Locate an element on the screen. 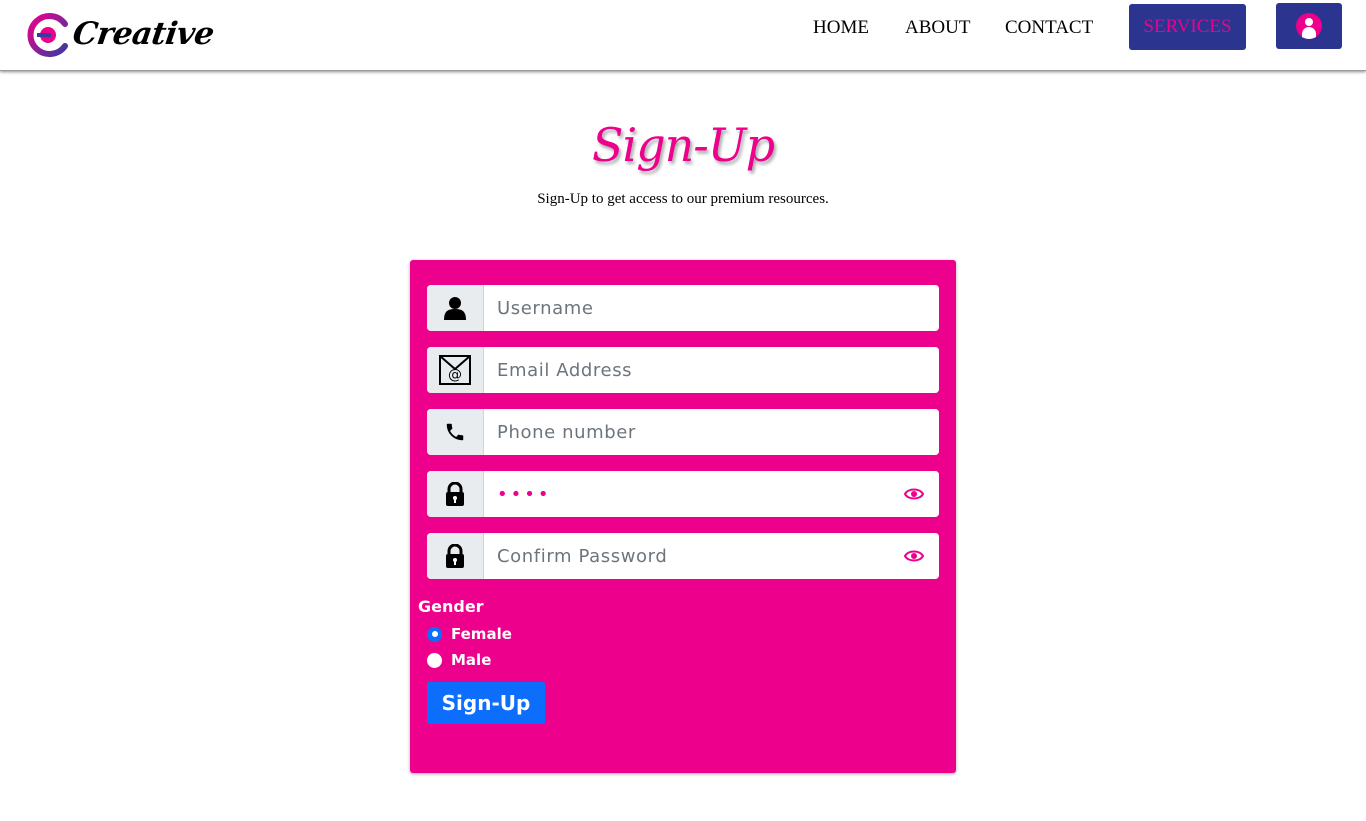 The height and width of the screenshot is (821, 1366). phone-input is located at coordinates (711, 432).